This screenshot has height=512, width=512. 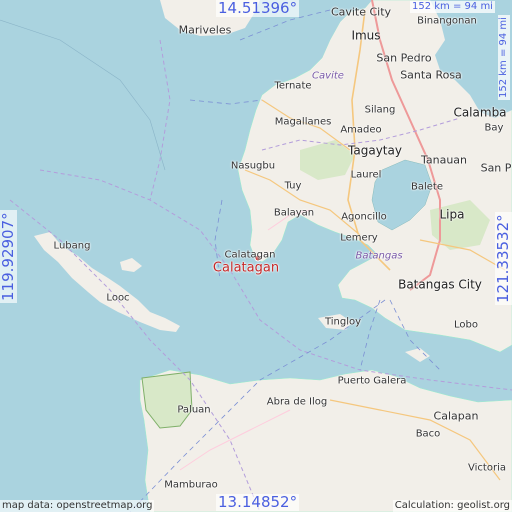 I want to click on place-lubang: Lubang, so click(x=72, y=246).